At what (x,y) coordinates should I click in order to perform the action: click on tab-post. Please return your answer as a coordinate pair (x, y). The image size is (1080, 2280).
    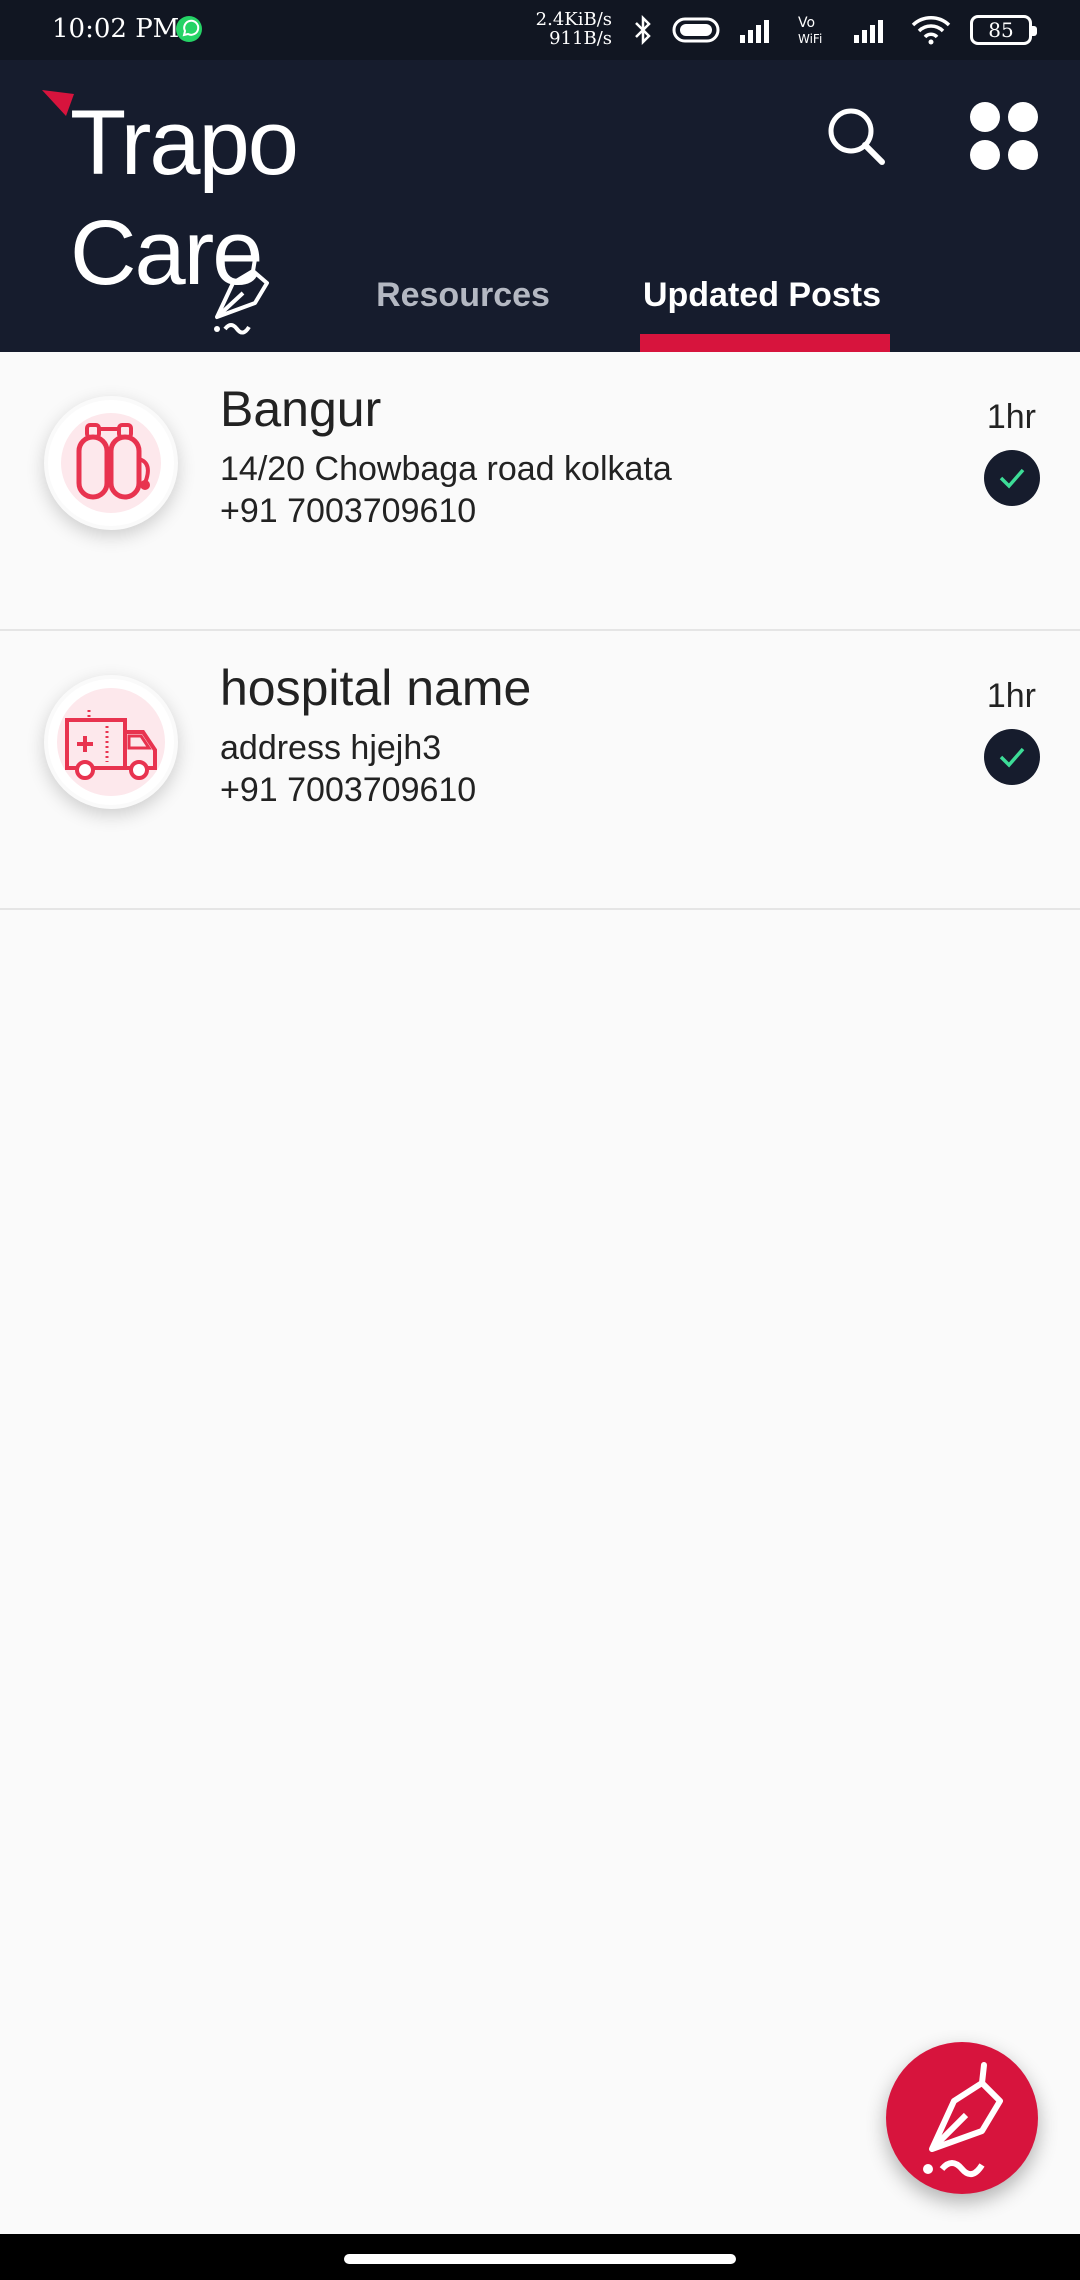
    Looking at the image, I should click on (241, 295).